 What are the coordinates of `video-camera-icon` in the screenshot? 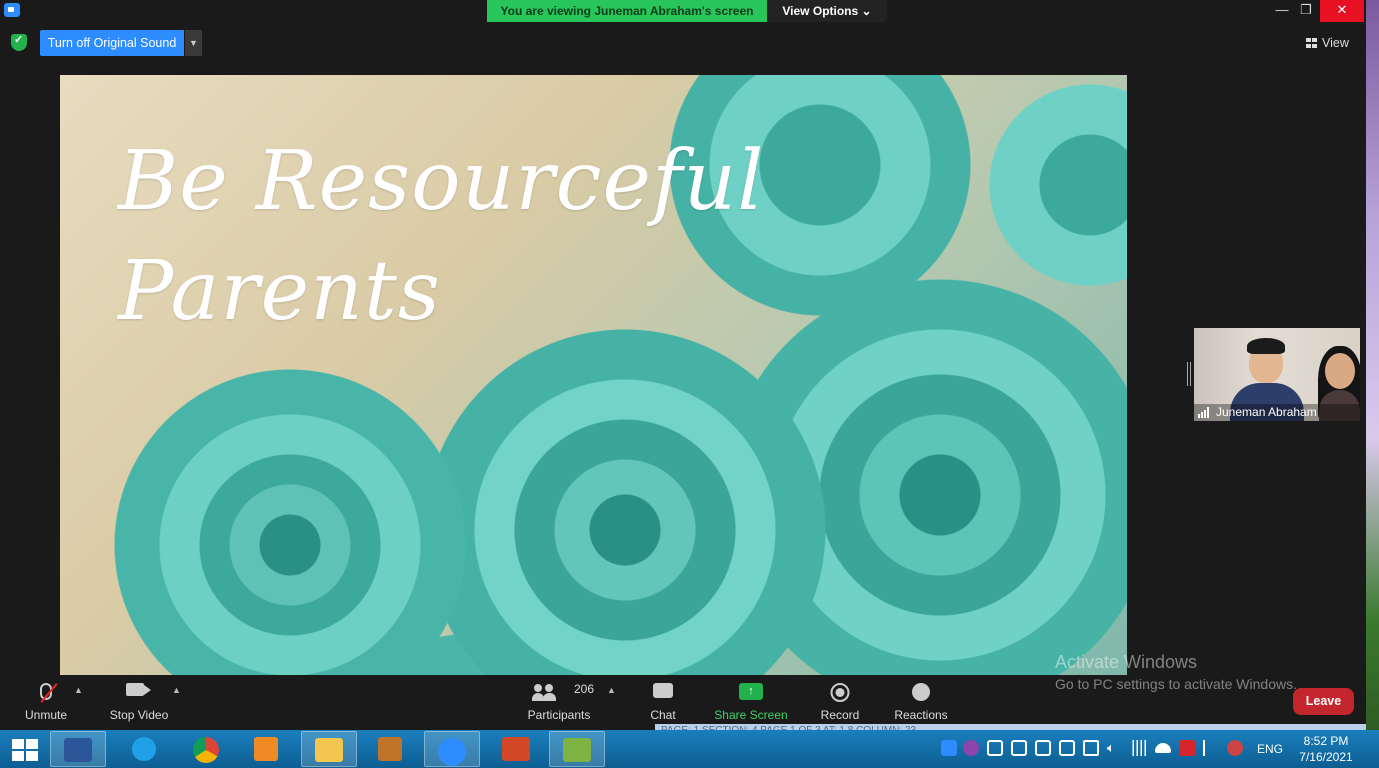 It's located at (138, 689).